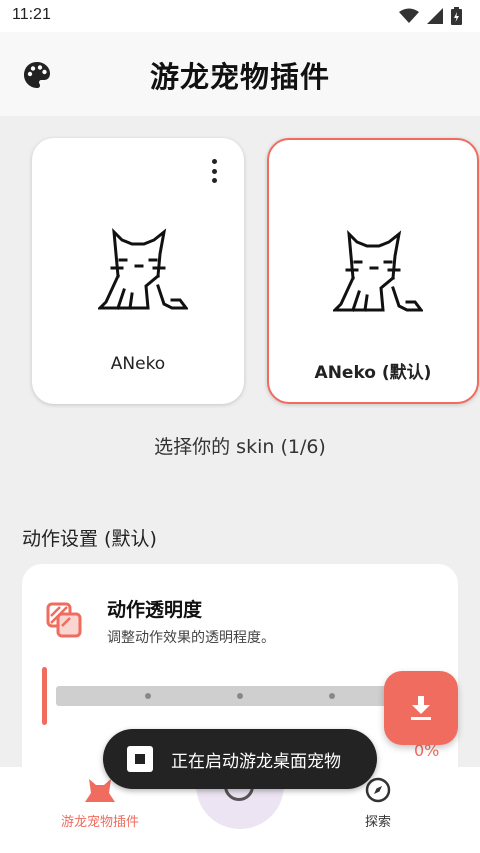 The width and height of the screenshot is (480, 853). Describe the element at coordinates (239, 77) in the screenshot. I see `page-title: 游龙宠物插件` at that location.